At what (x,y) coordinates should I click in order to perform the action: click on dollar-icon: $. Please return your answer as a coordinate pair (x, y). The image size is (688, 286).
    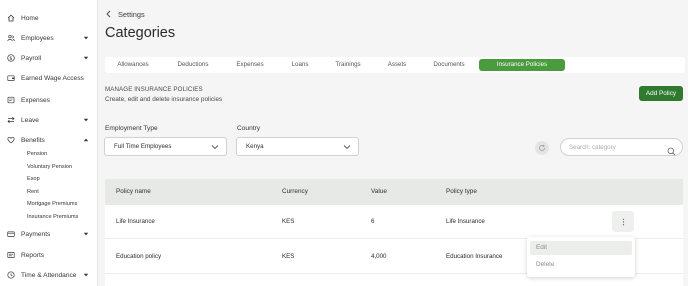
    Looking at the image, I should click on (11, 58).